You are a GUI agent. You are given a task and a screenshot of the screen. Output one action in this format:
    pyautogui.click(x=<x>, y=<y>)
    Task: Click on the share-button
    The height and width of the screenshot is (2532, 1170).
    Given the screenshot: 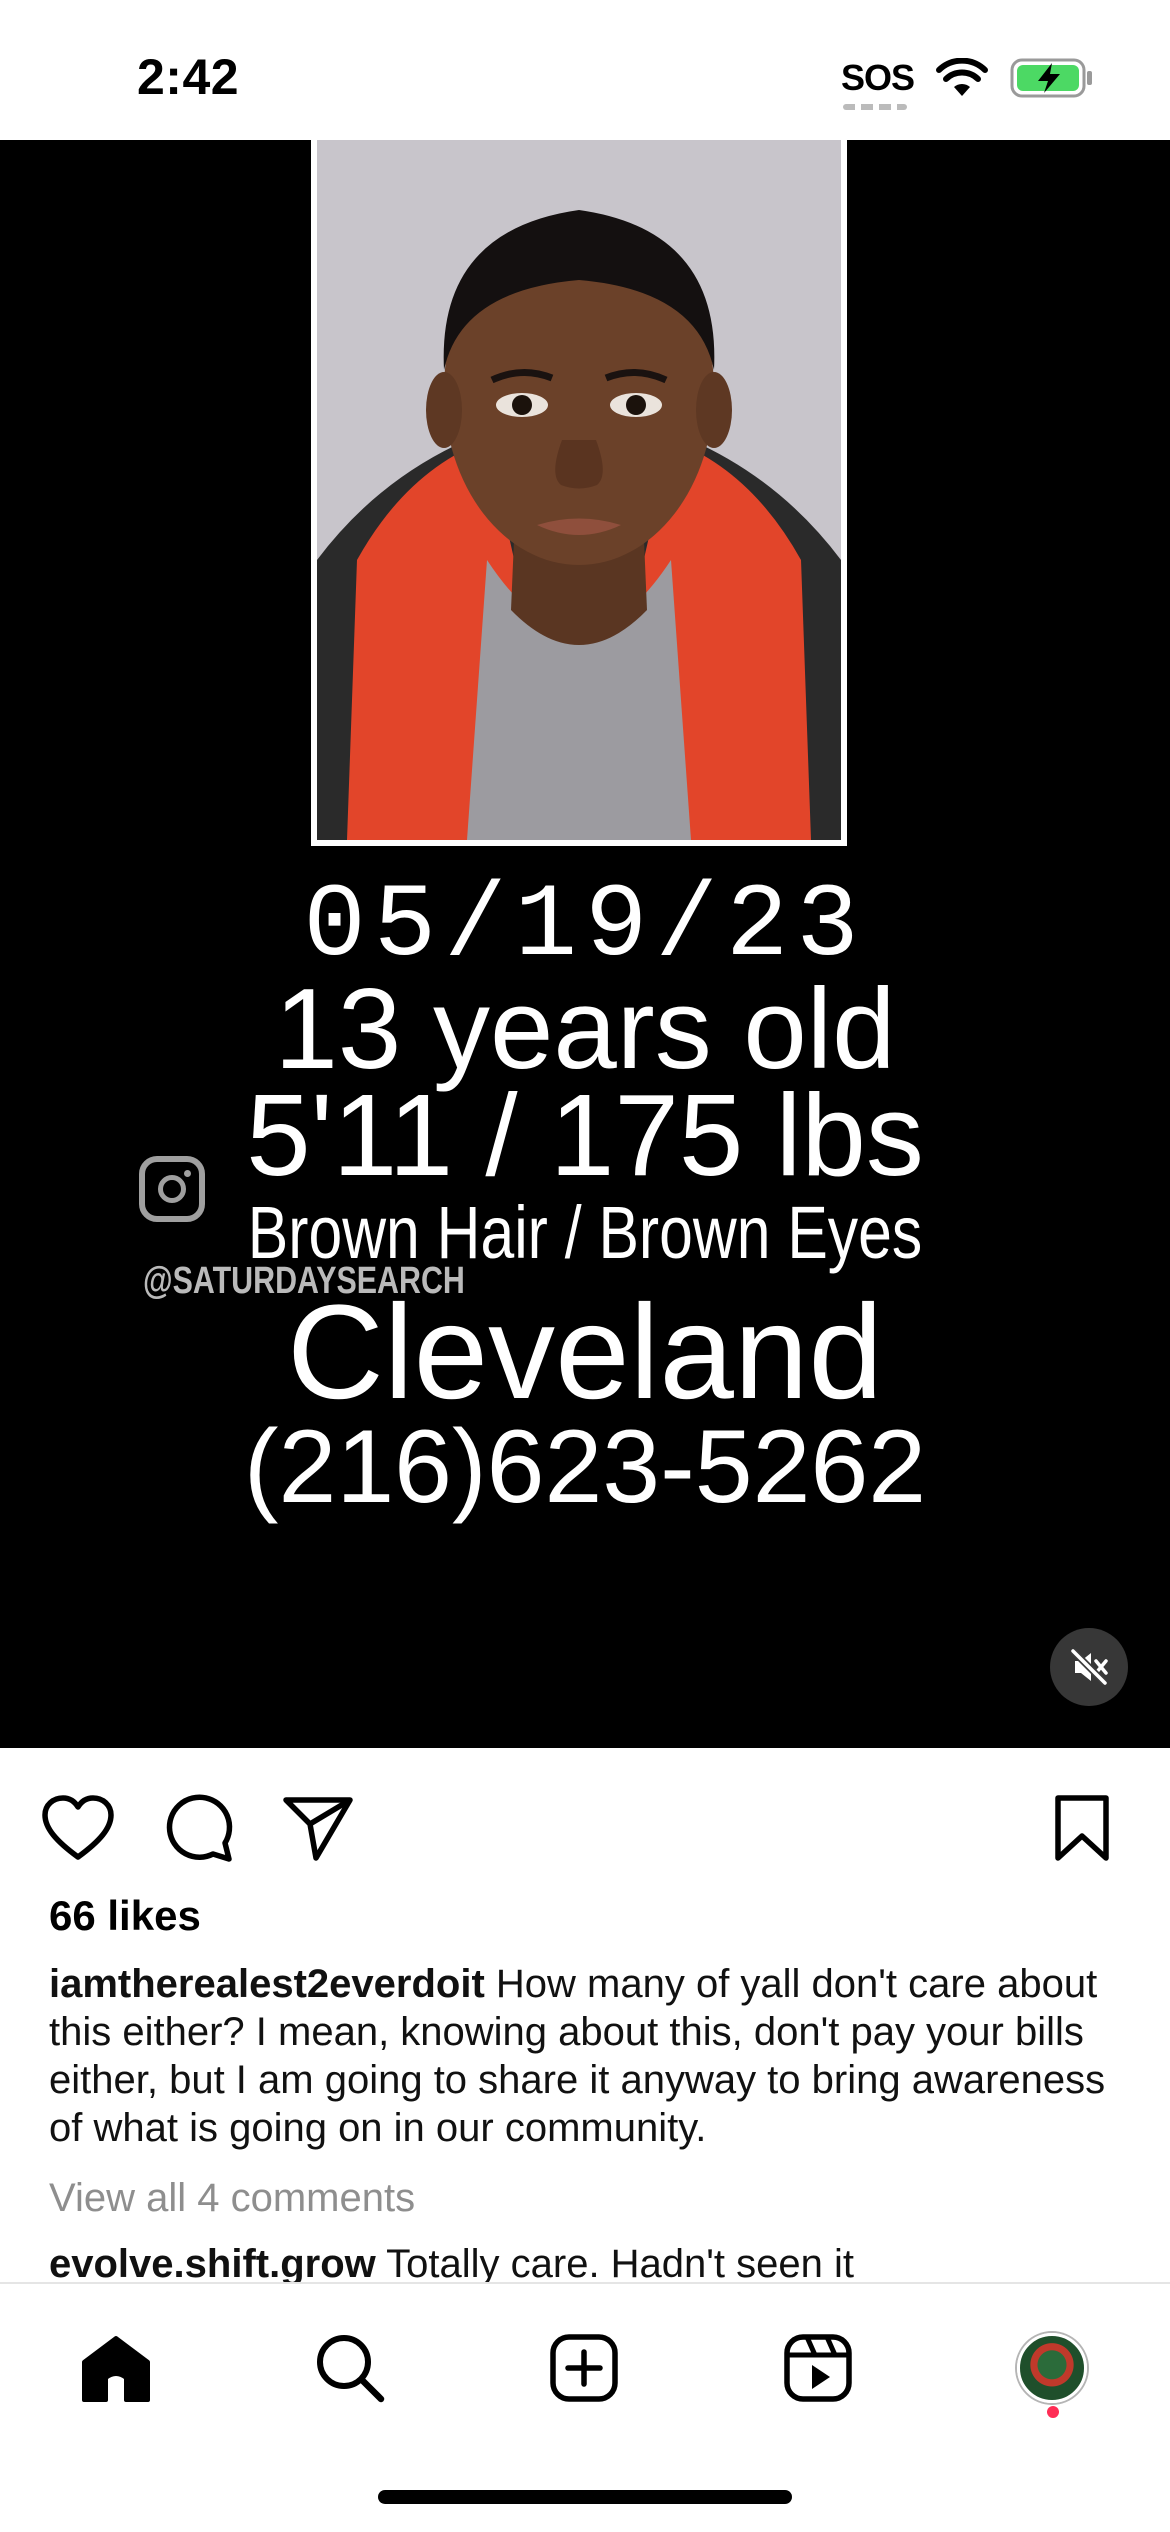 What is the action you would take?
    pyautogui.click(x=318, y=1828)
    